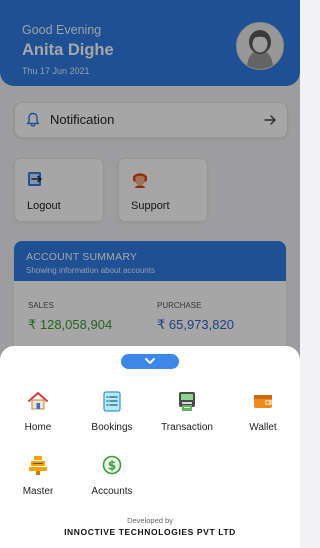  Describe the element at coordinates (150, 520) in the screenshot. I see `developed-by-label: Developed by` at that location.